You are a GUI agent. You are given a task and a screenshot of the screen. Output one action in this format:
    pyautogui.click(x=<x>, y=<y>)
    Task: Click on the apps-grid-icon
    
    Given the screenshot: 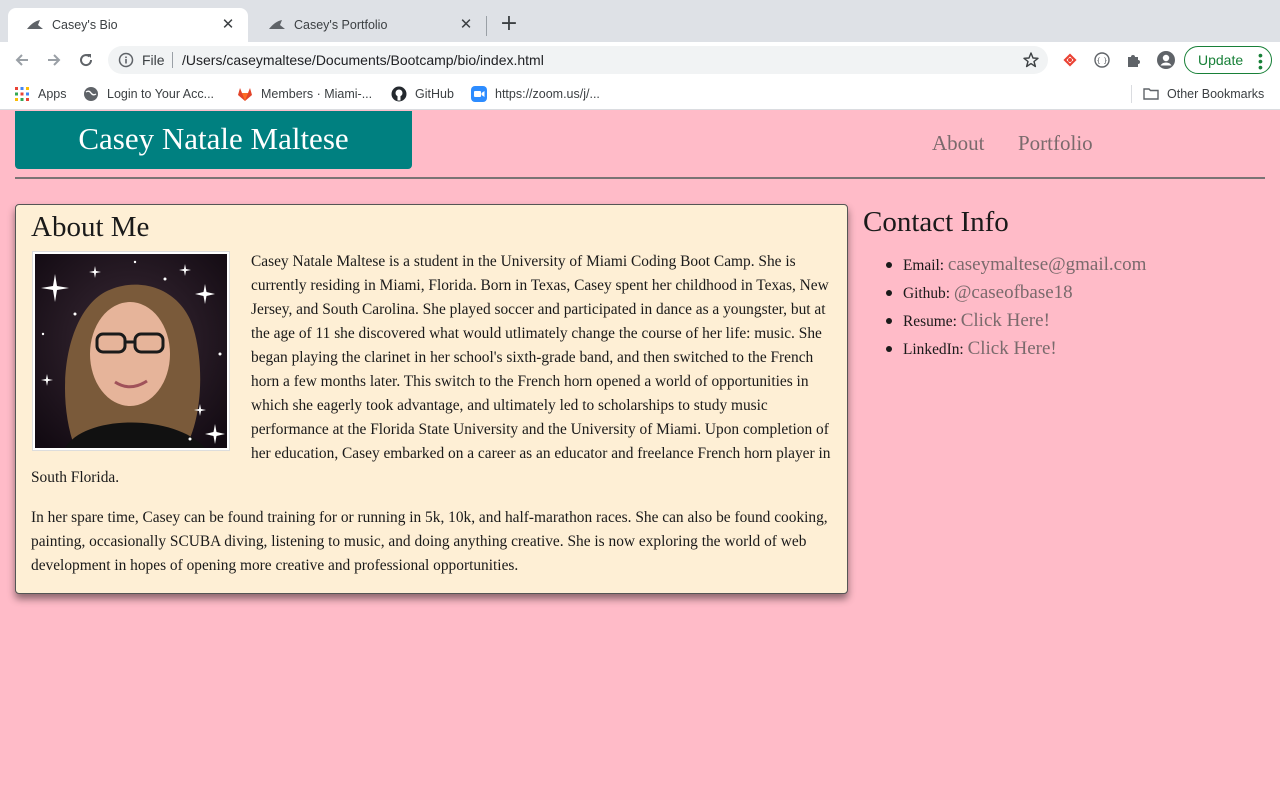 What is the action you would take?
    pyautogui.click(x=22, y=94)
    